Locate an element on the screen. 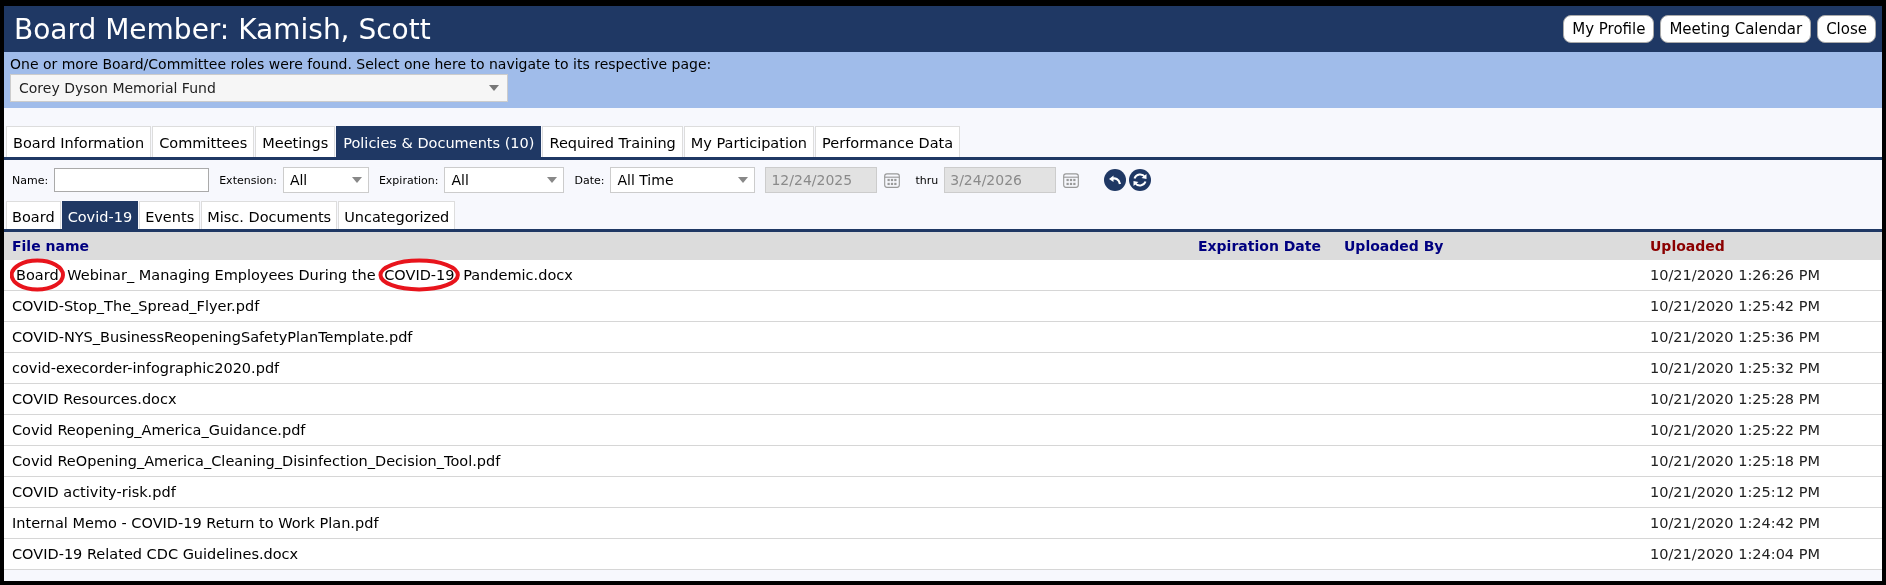 The width and height of the screenshot is (1886, 585). header-button: Close is located at coordinates (1846, 29).